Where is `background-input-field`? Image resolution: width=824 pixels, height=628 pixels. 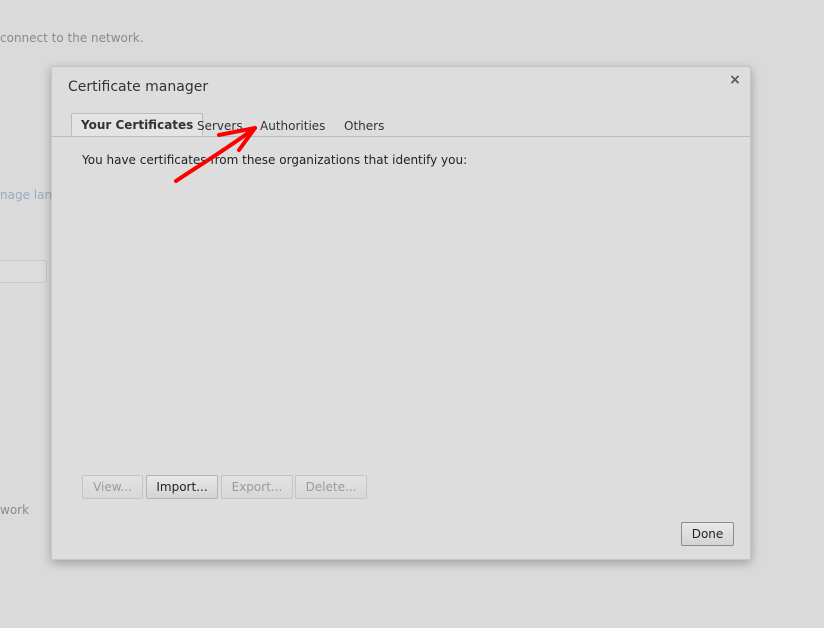 background-input-field is located at coordinates (23, 271).